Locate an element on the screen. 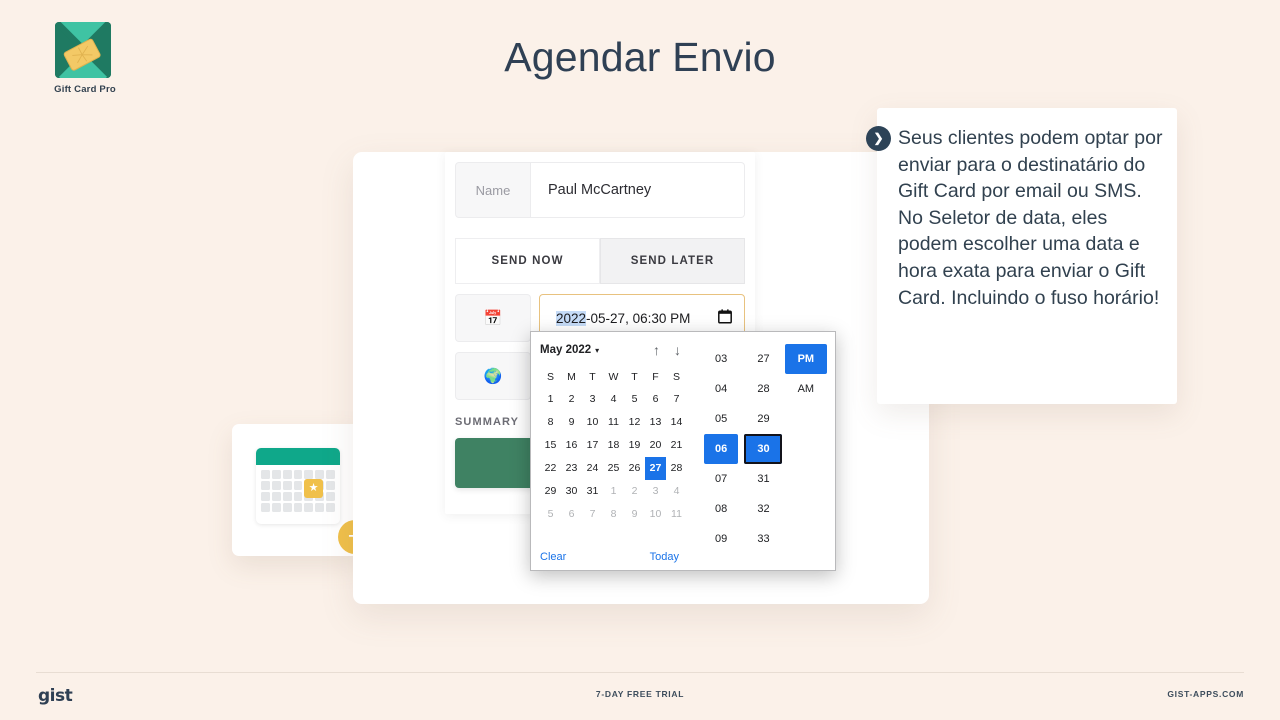  hour-column: 03 04 05 06 07 08 09 is located at coordinates (721, 453).